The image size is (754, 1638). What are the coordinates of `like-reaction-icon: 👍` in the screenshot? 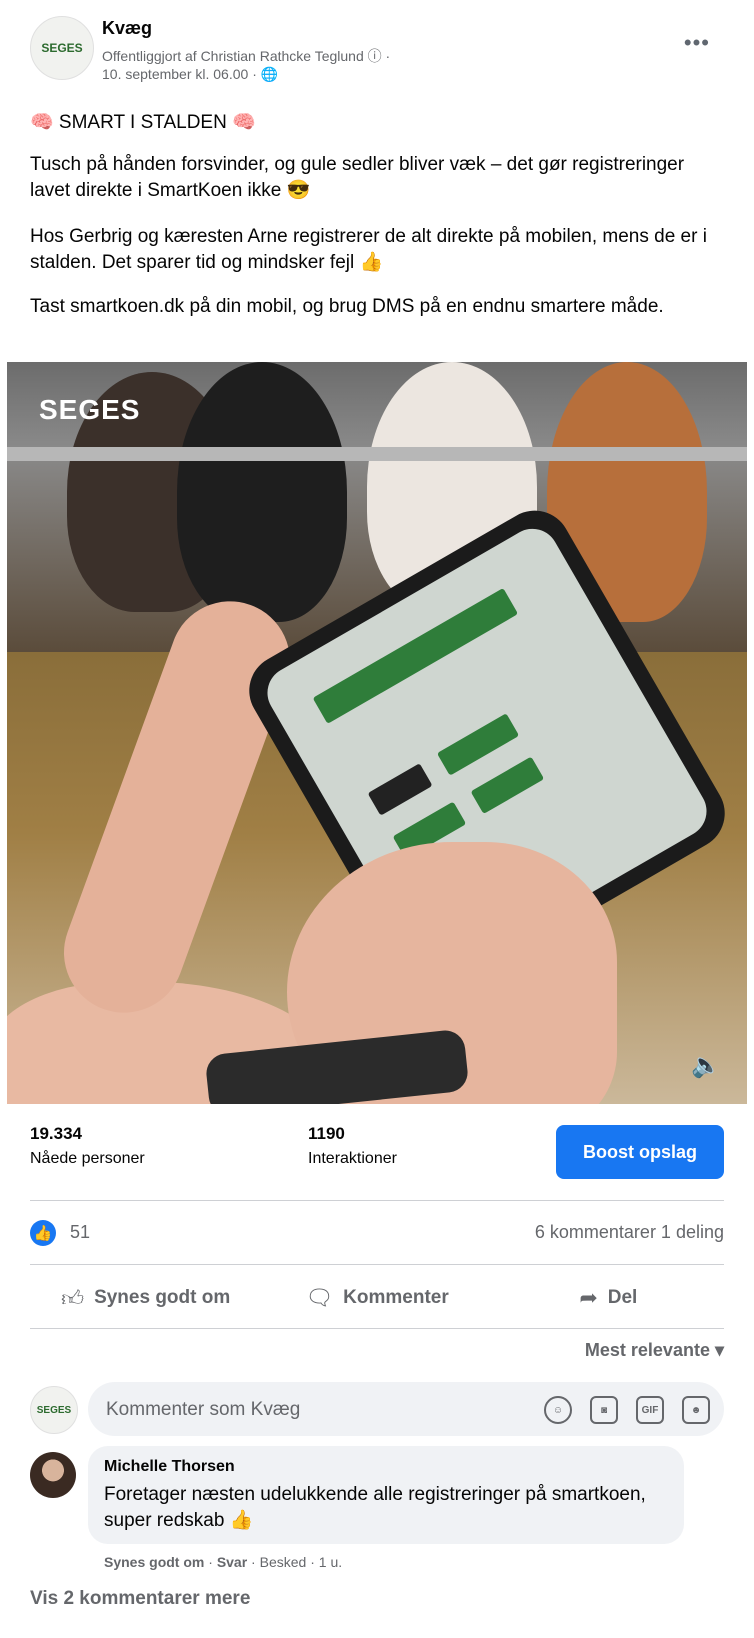 It's located at (43, 1233).